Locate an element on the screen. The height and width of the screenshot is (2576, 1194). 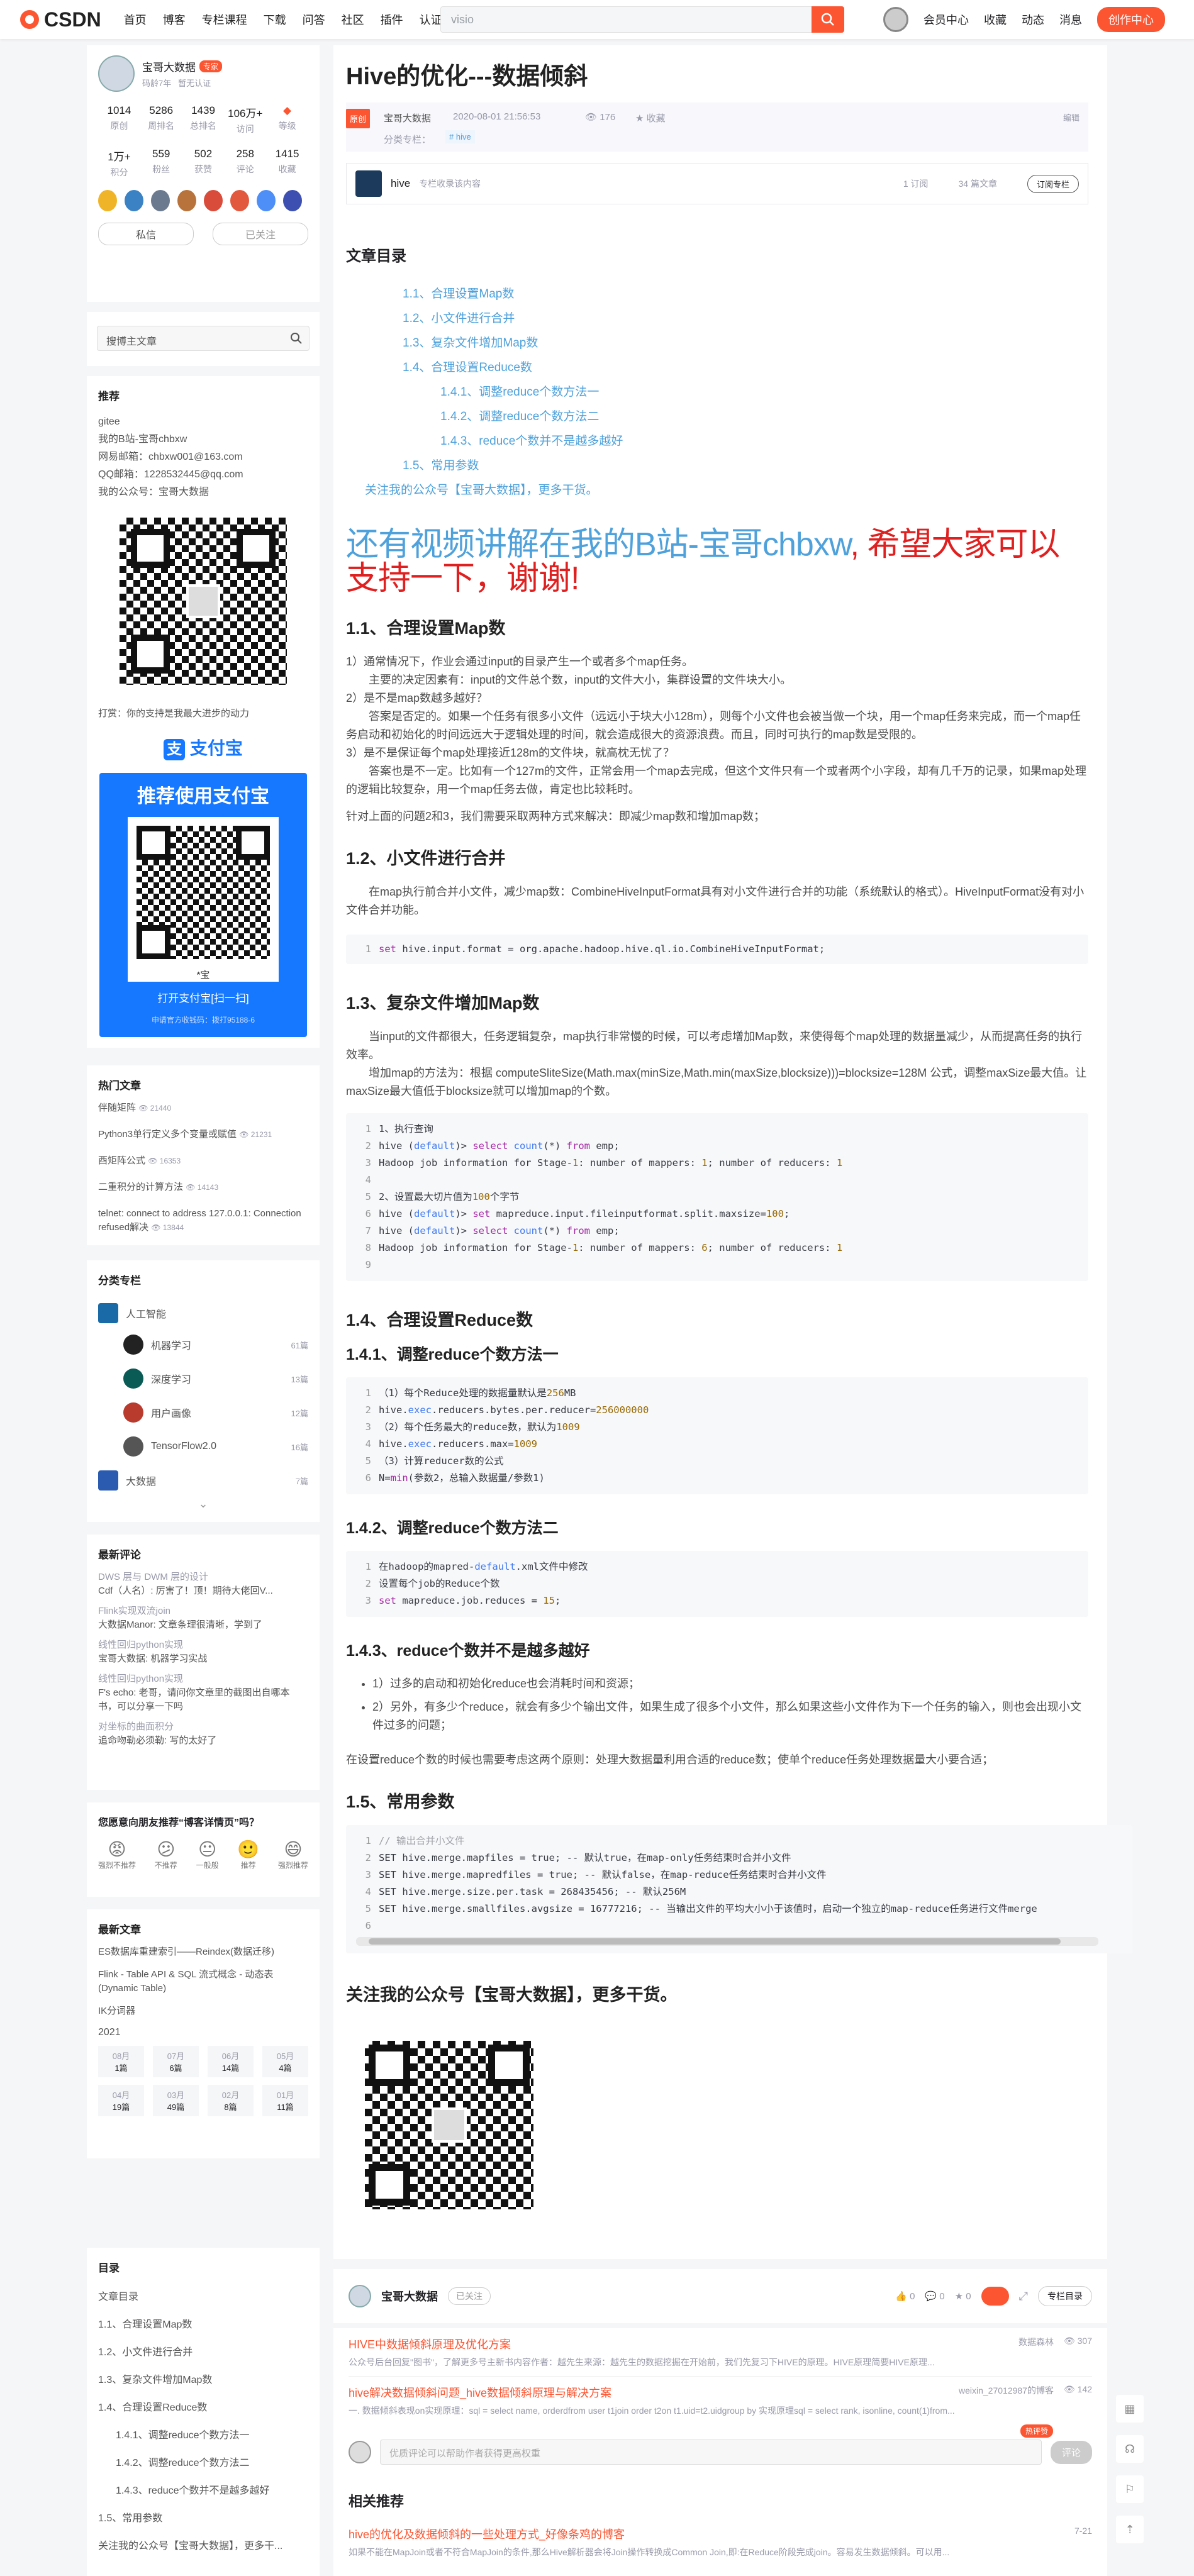
comment-item: Flink实现双流join 大数据Manor: 文章条理很清晰，学到了 is located at coordinates (203, 1618).